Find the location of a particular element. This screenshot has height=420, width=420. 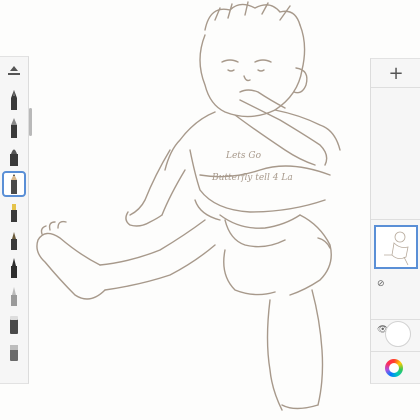

airbrush-icon is located at coordinates (14, 296).